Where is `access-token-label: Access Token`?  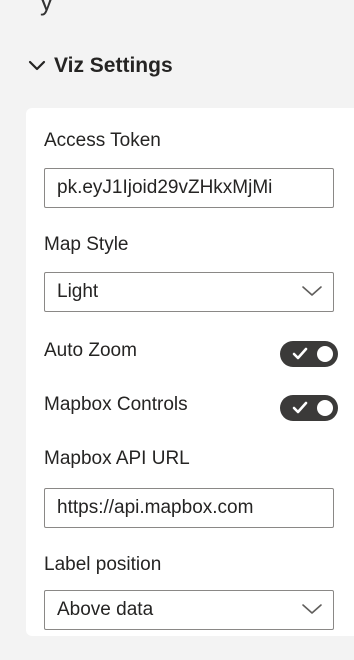 access-token-label: Access Token is located at coordinates (102, 140).